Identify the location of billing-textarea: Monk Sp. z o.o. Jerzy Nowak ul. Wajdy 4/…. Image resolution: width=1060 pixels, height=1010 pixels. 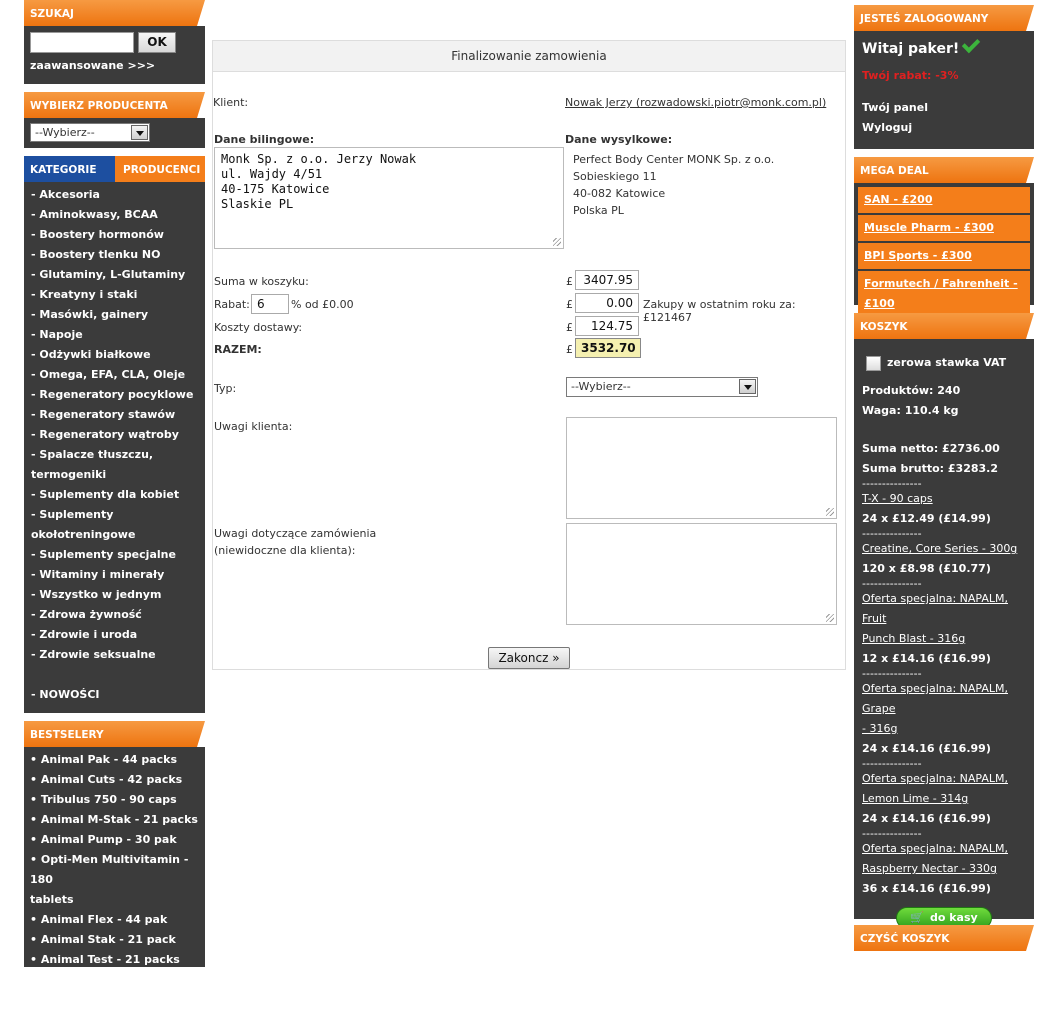
(389, 198).